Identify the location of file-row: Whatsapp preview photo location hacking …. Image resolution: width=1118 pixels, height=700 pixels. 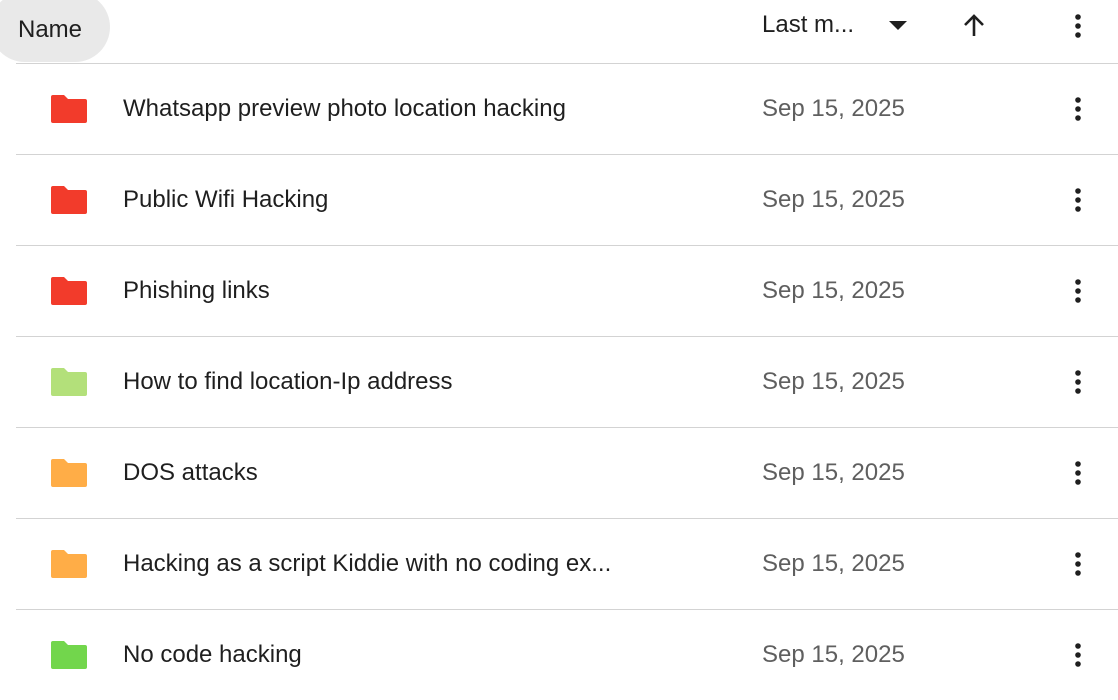
(567, 108).